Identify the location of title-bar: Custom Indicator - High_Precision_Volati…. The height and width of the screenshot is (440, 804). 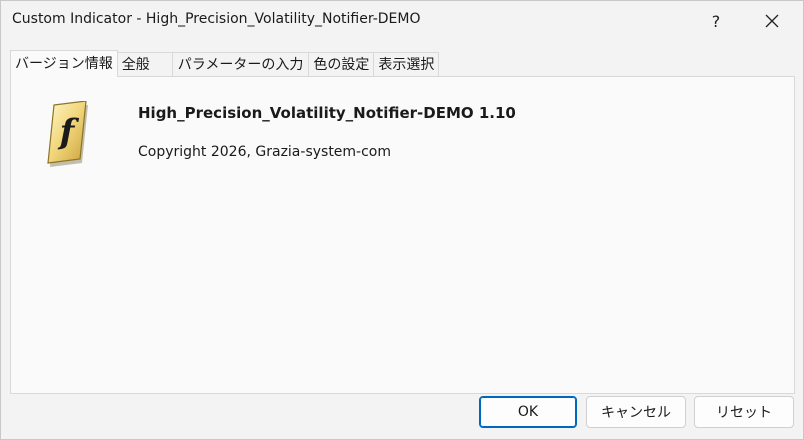
(402, 21).